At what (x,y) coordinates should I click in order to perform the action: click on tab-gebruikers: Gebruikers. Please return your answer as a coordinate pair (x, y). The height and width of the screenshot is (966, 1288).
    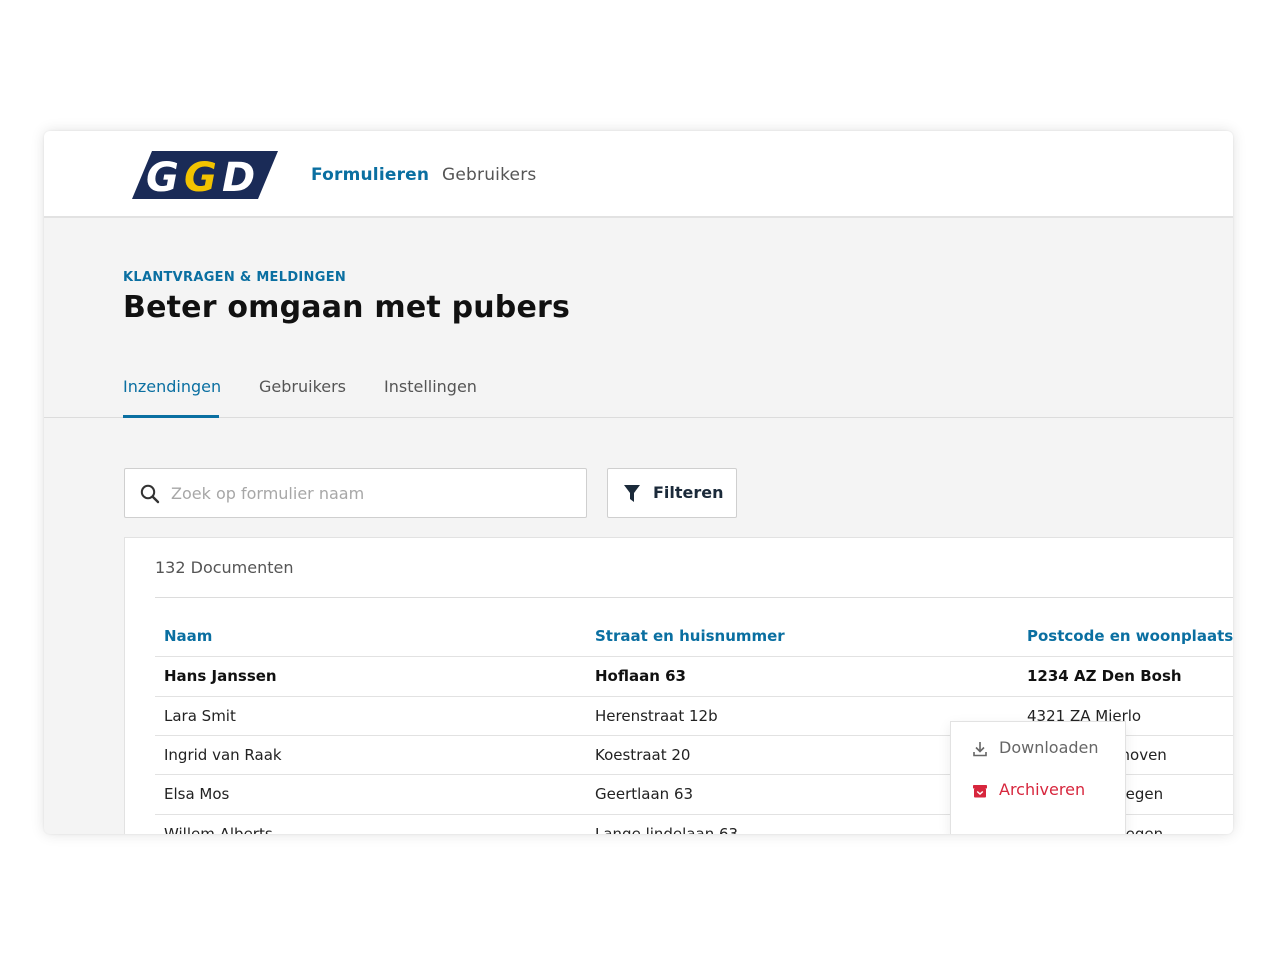
    Looking at the image, I should click on (302, 386).